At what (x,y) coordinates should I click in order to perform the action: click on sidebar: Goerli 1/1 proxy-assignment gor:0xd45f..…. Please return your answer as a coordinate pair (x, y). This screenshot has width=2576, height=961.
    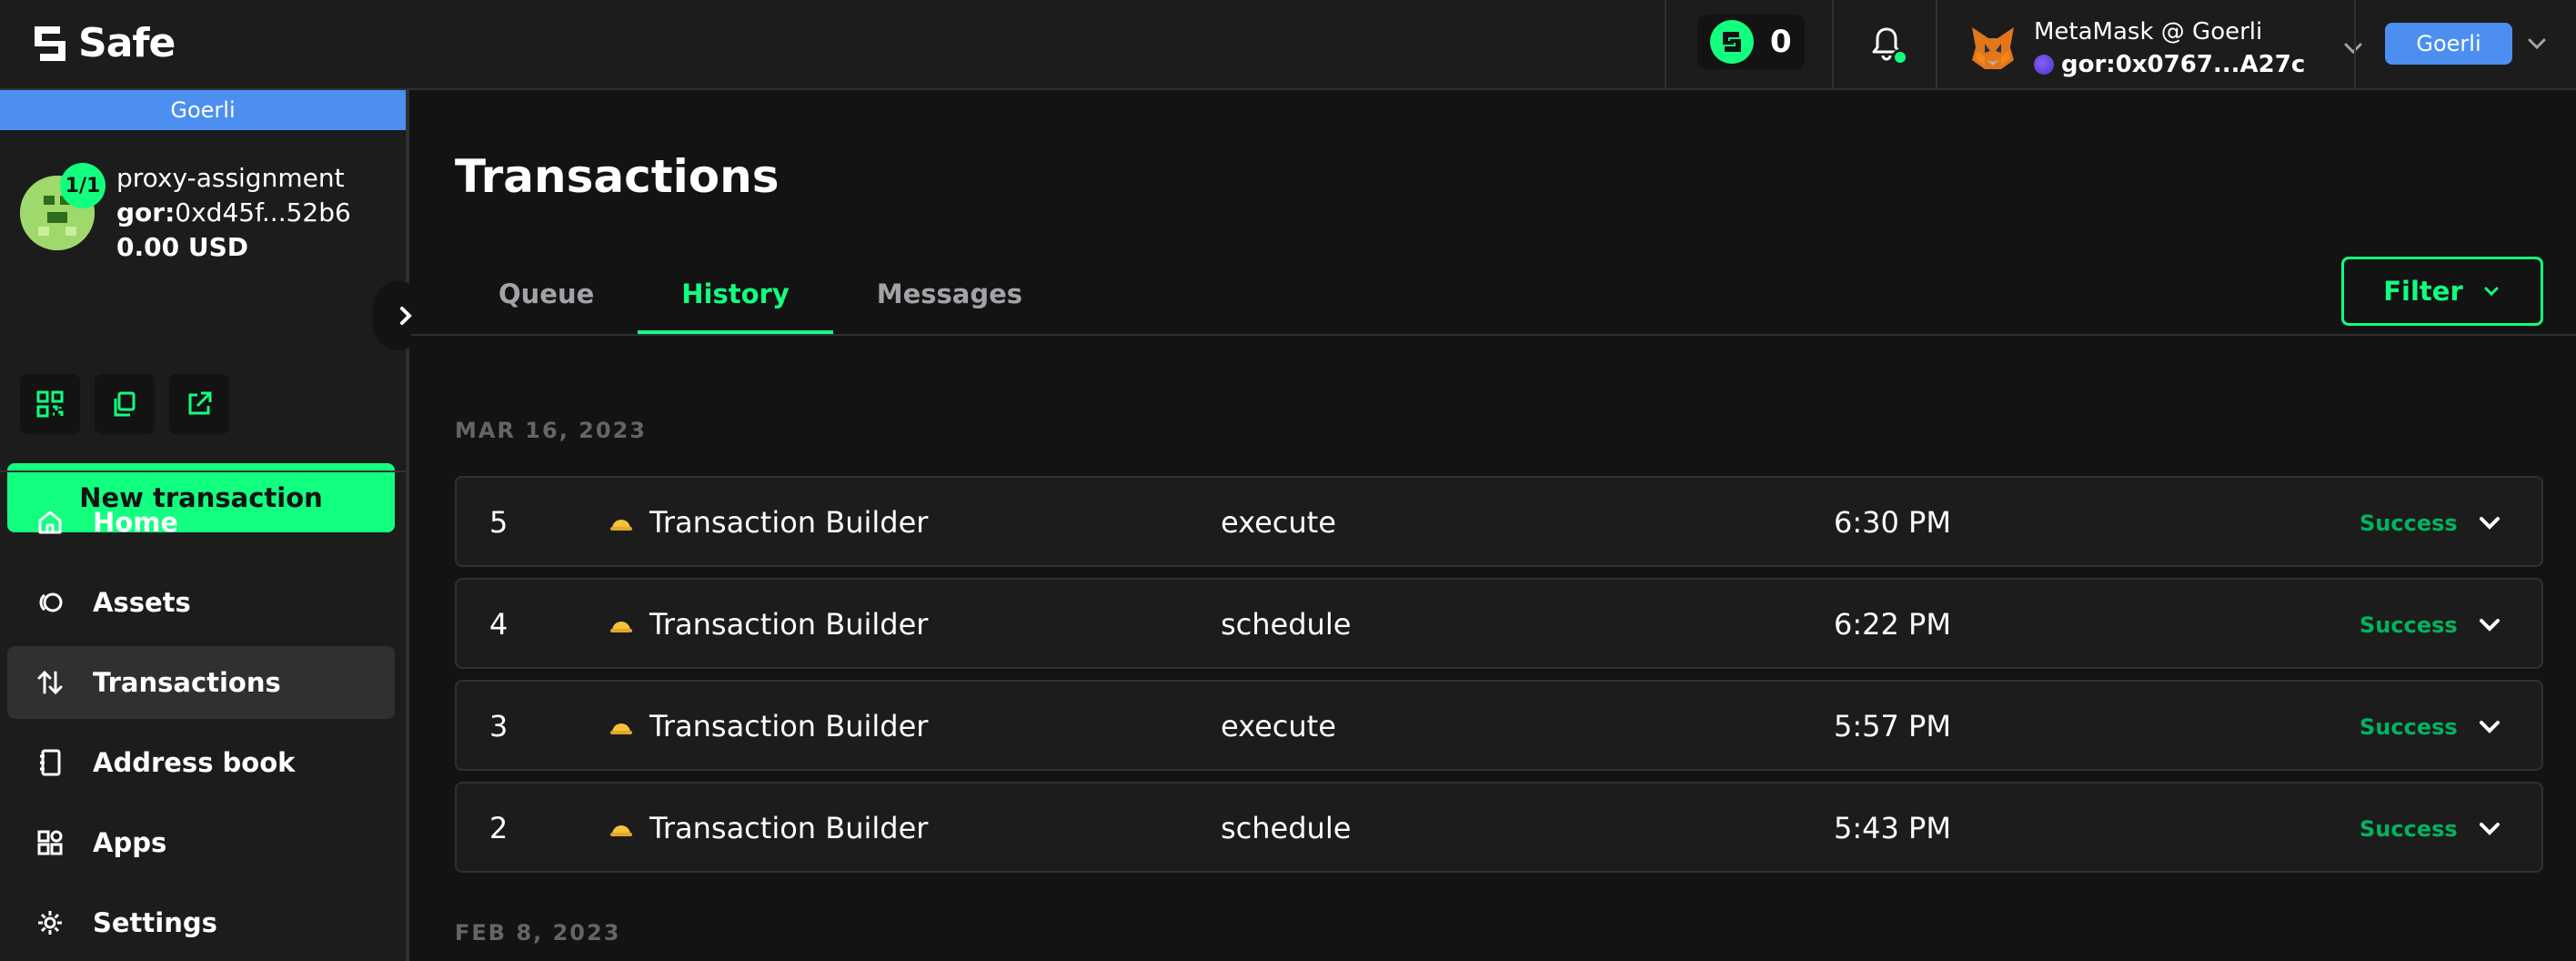
    Looking at the image, I should click on (212, 525).